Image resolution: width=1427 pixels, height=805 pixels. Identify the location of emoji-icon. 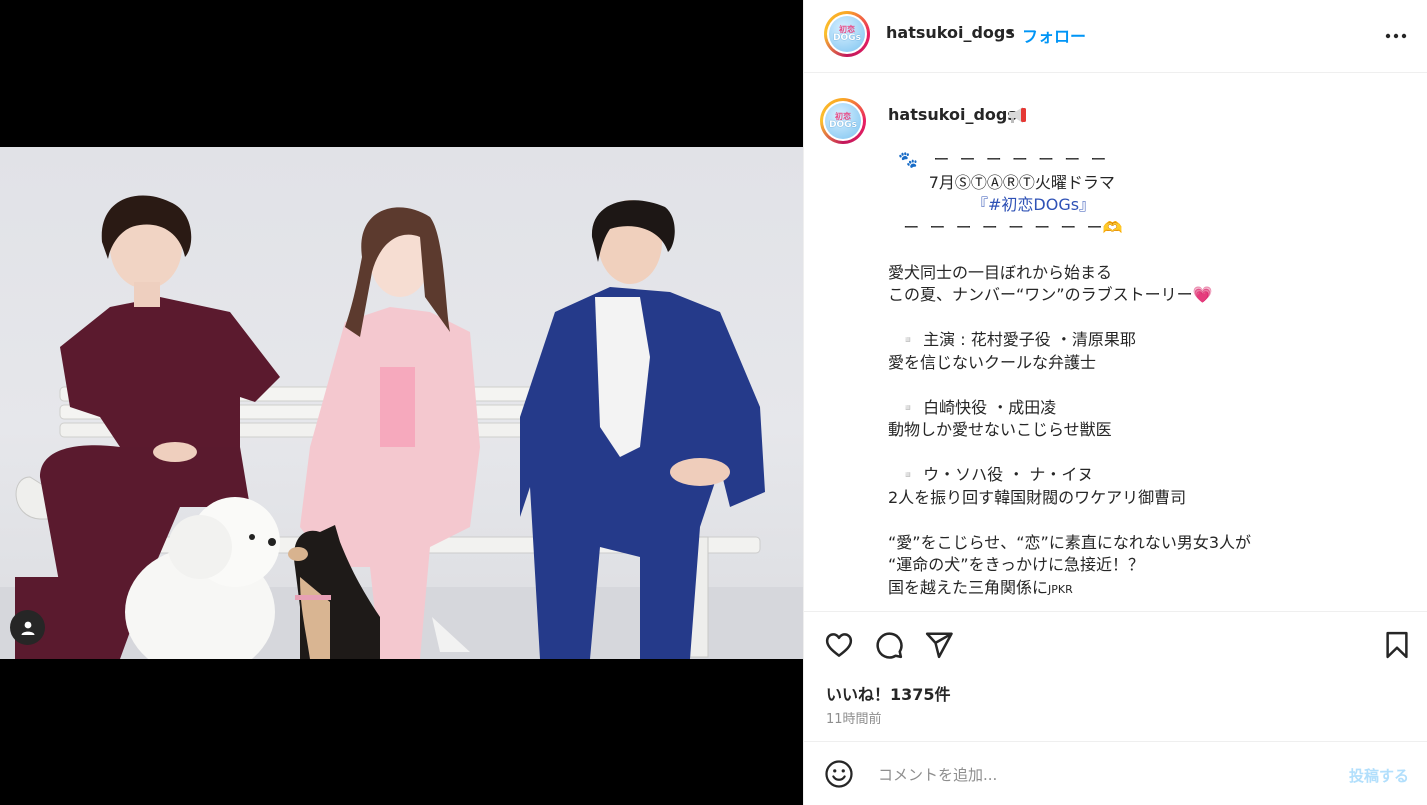
(839, 774).